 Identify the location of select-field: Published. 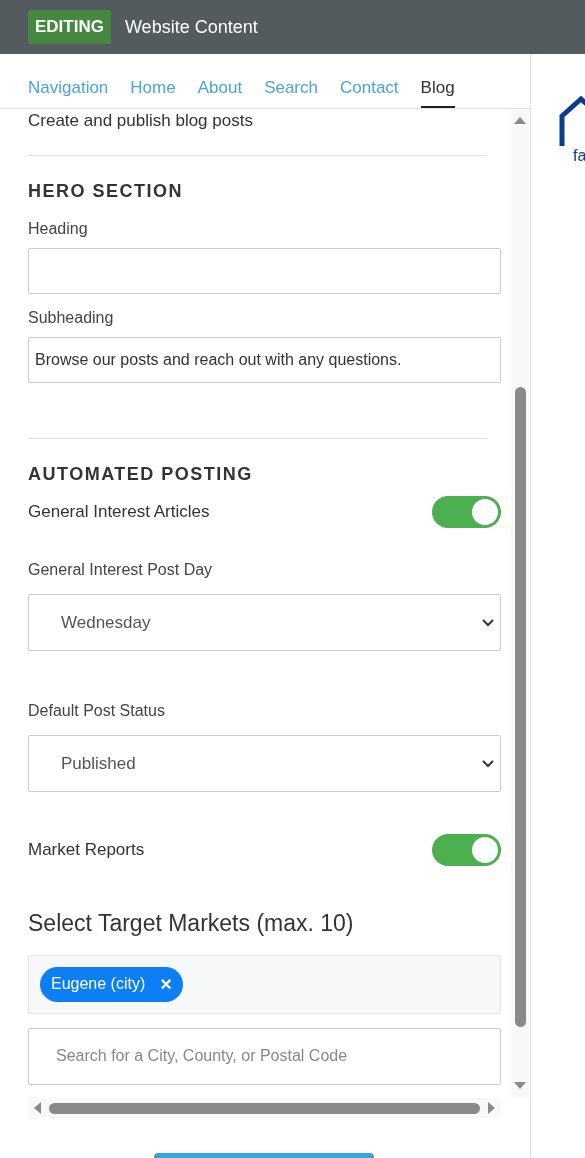
(264, 763).